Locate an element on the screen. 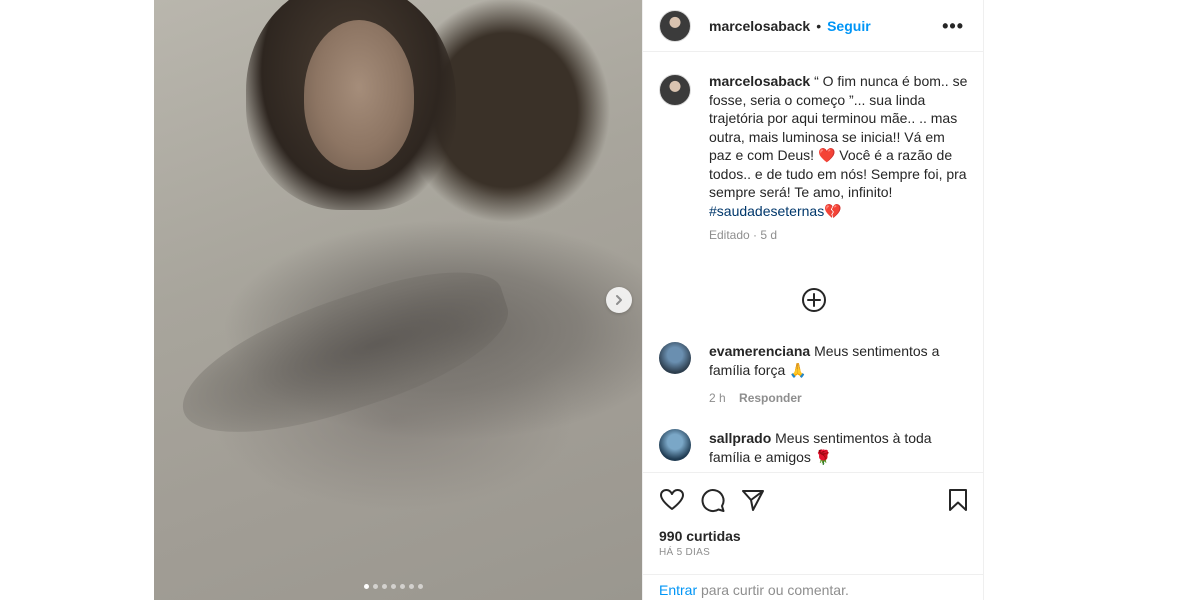 The height and width of the screenshot is (600, 1200). post-header: marcelosaback • Seguir ••• is located at coordinates (813, 26).